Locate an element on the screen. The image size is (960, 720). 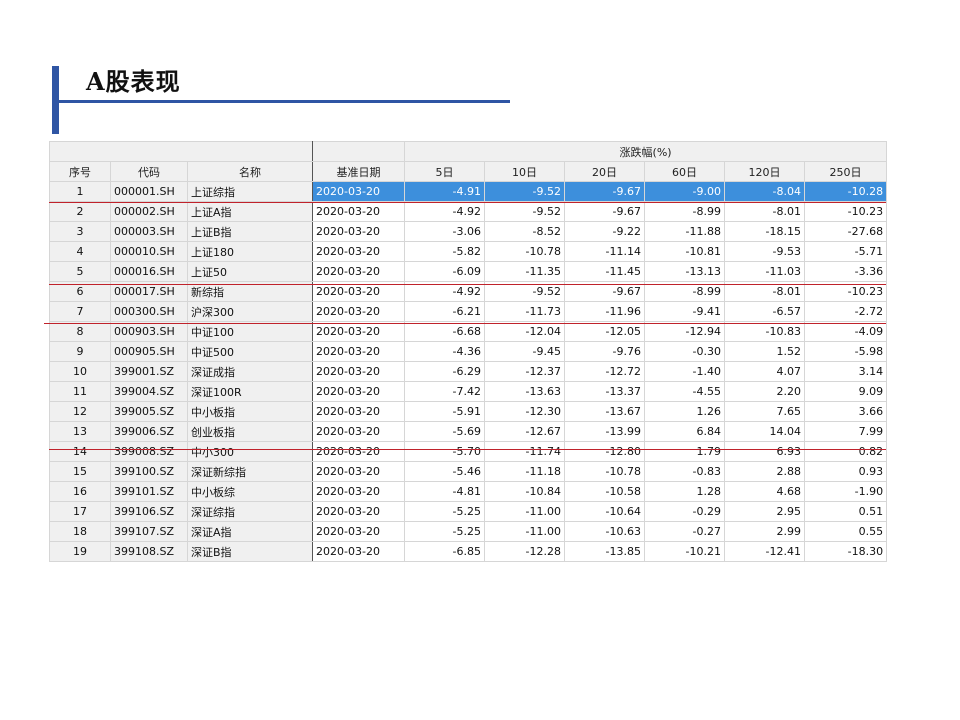
row-name: 沪深300 is located at coordinates (250, 311).